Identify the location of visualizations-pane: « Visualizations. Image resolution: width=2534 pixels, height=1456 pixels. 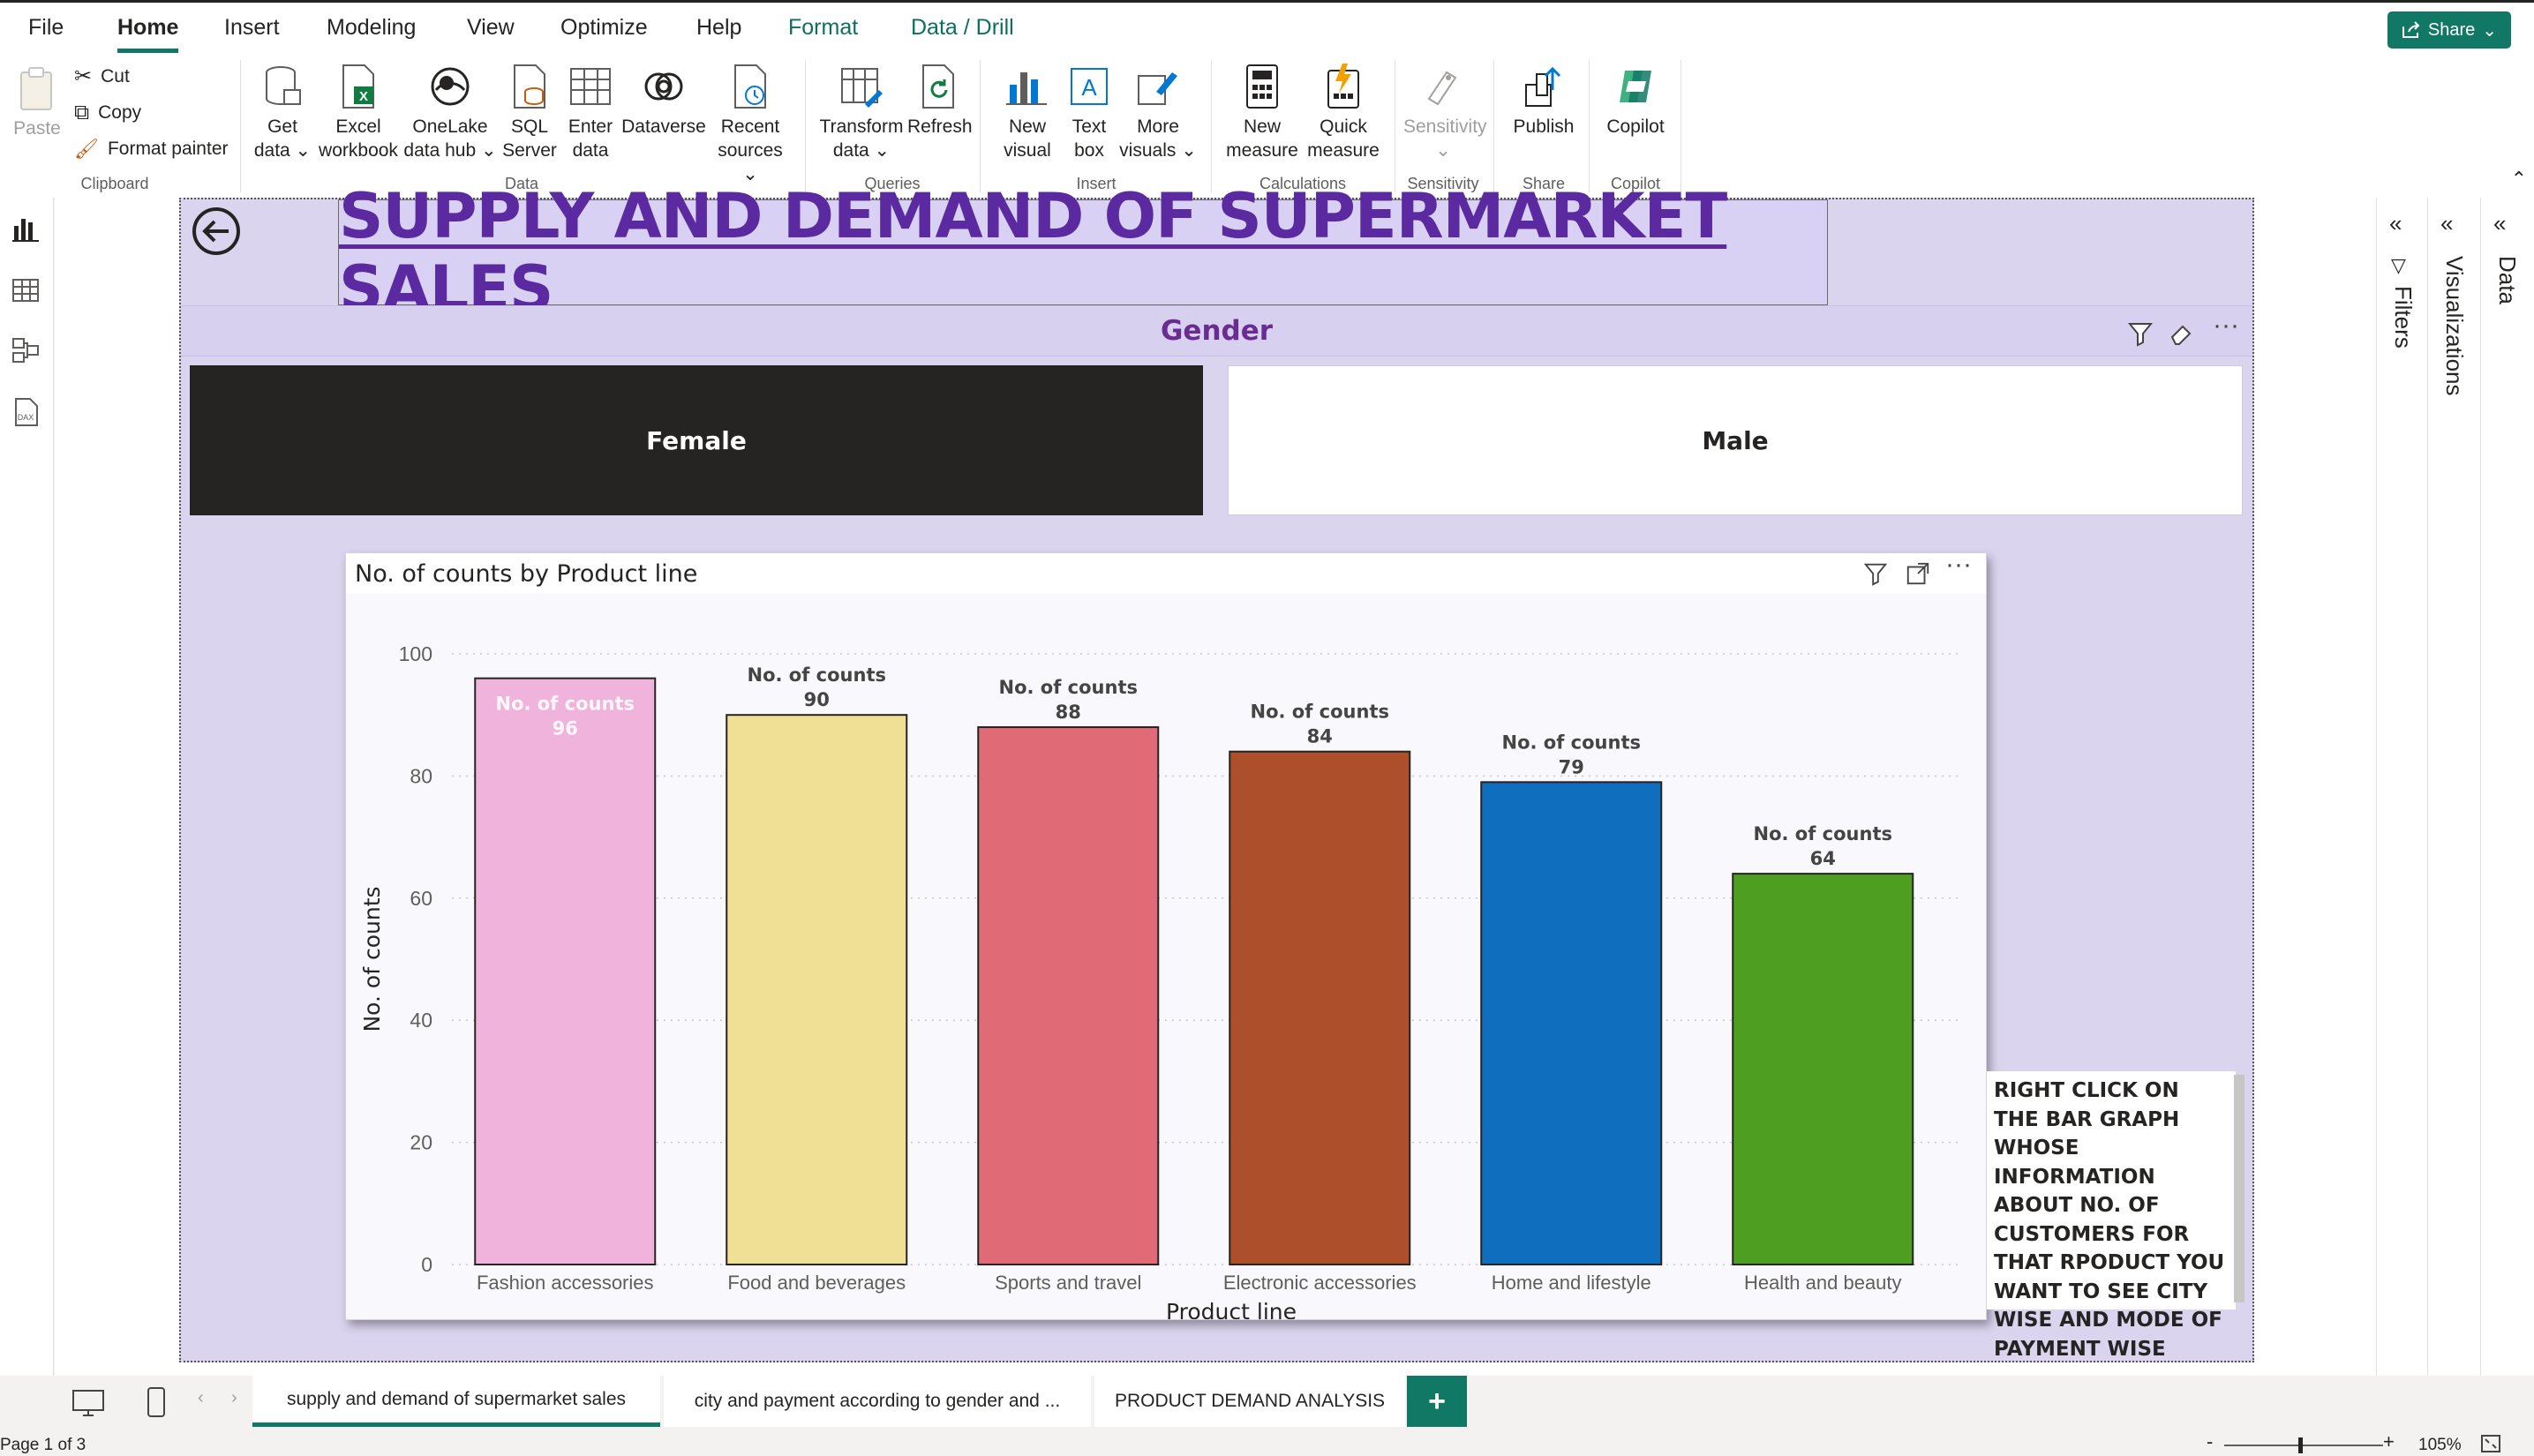
(2454, 787).